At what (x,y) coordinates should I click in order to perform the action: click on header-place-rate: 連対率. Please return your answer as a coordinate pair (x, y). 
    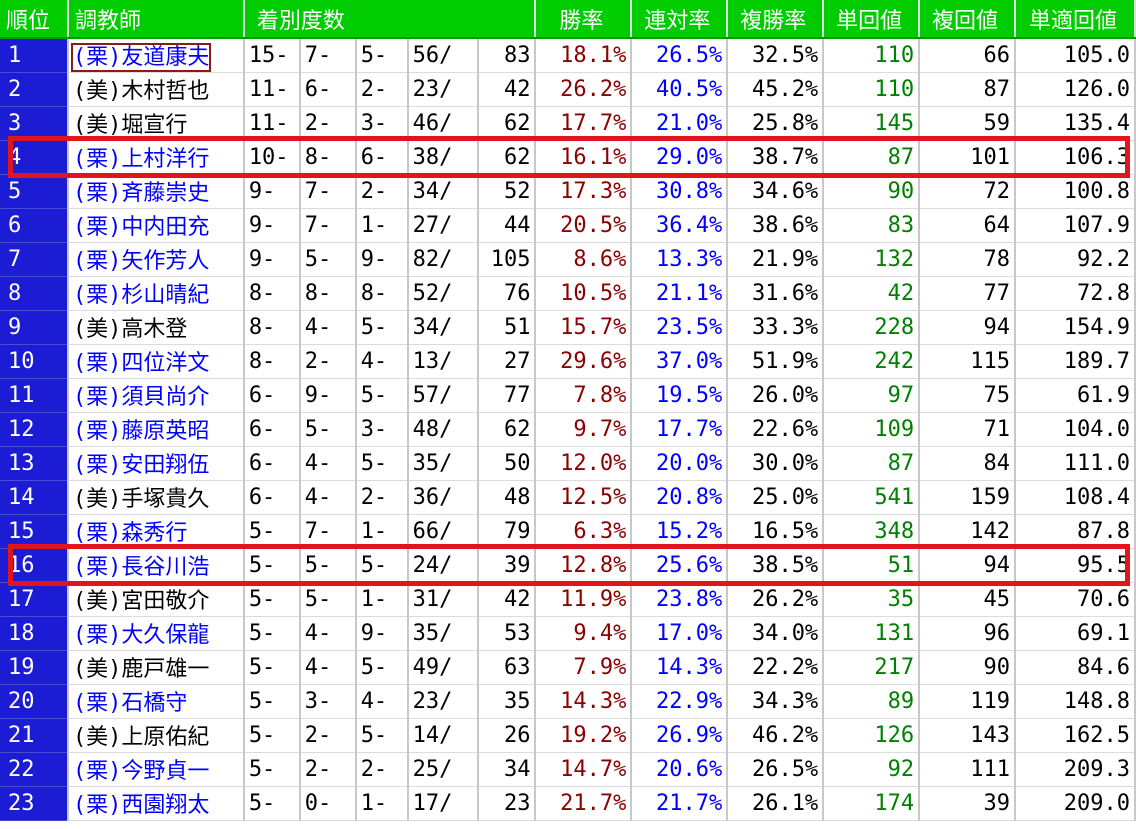
    Looking at the image, I should click on (680, 19).